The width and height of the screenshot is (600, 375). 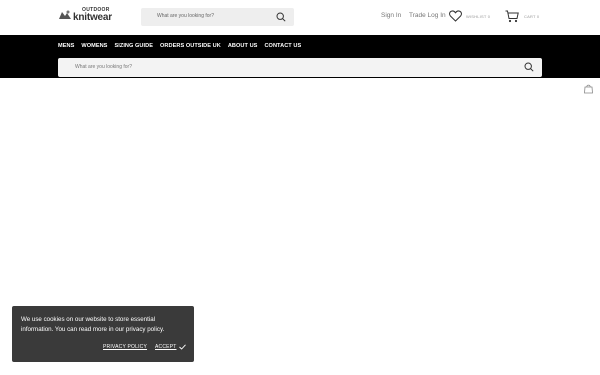 What do you see at coordinates (103, 67) in the screenshot?
I see `main-search-placeholder: What are you looking for?` at bounding box center [103, 67].